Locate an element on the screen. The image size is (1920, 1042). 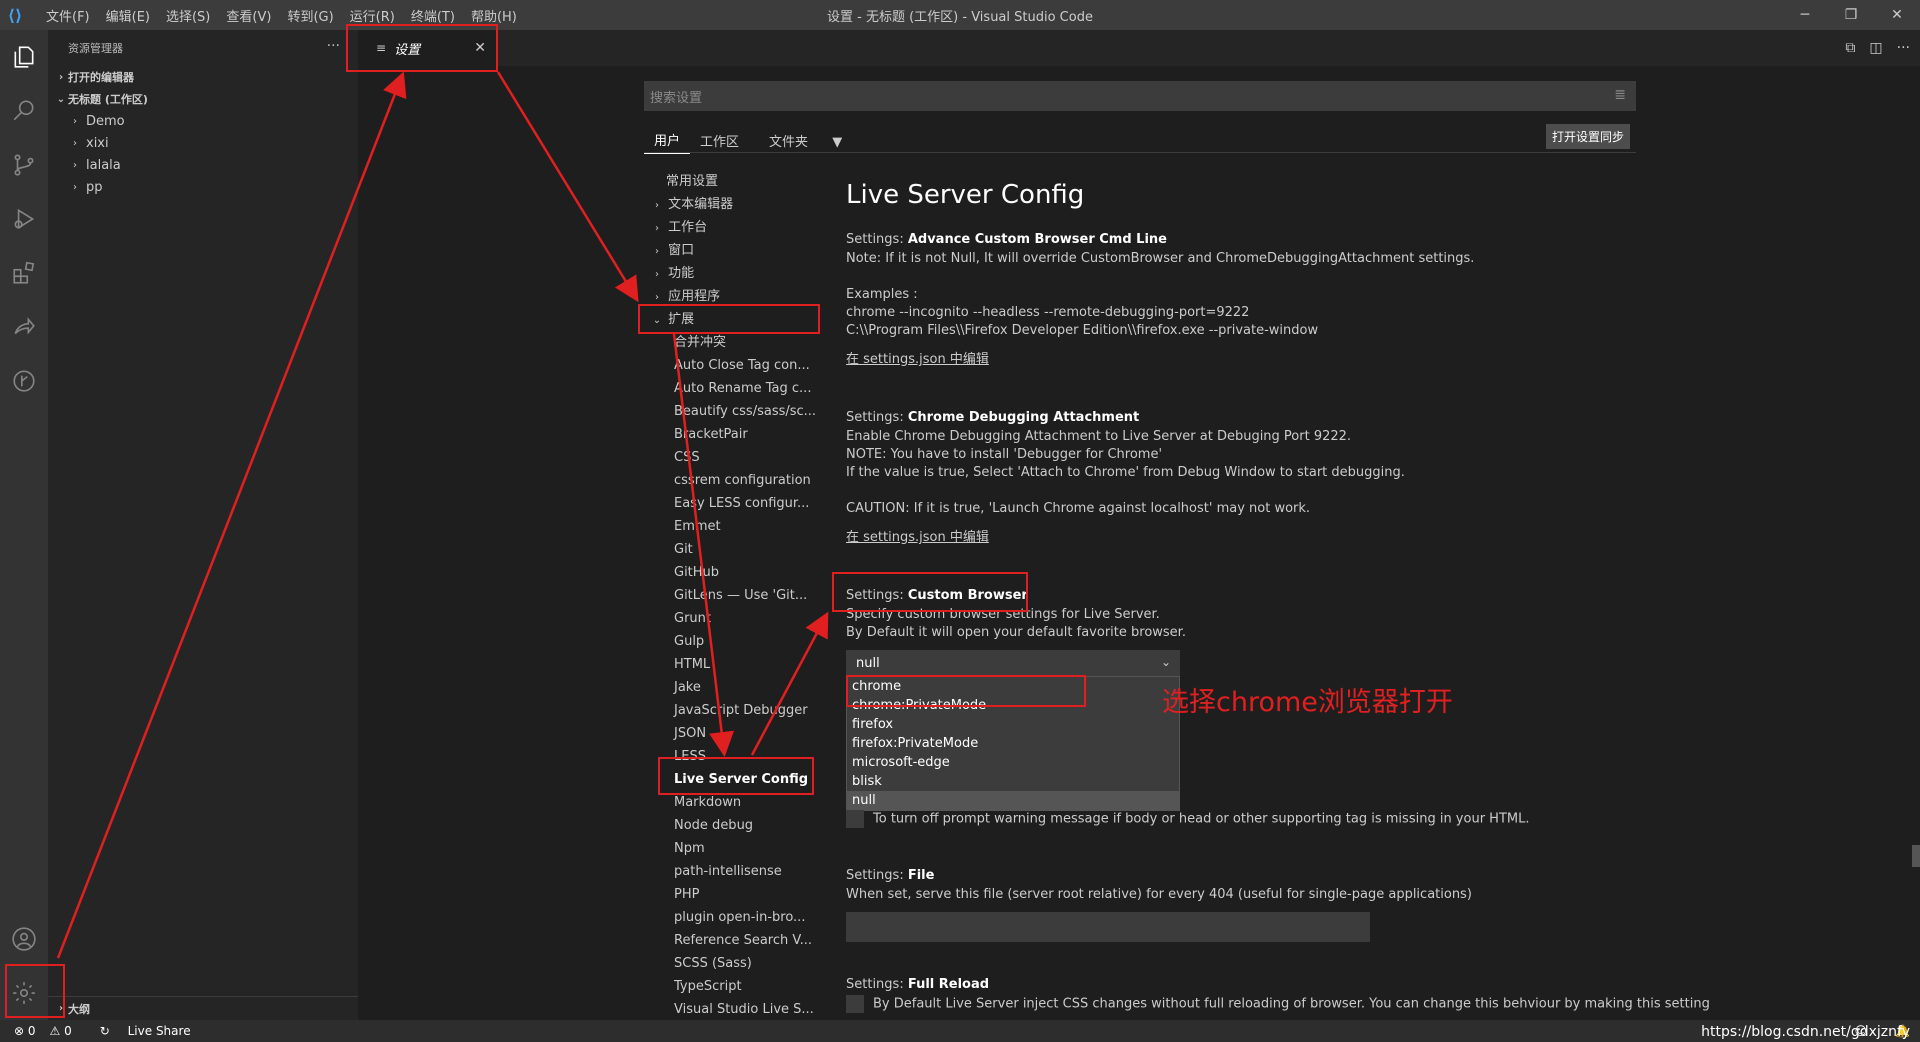
close-window-button: ✕ is located at coordinates (1897, 15).